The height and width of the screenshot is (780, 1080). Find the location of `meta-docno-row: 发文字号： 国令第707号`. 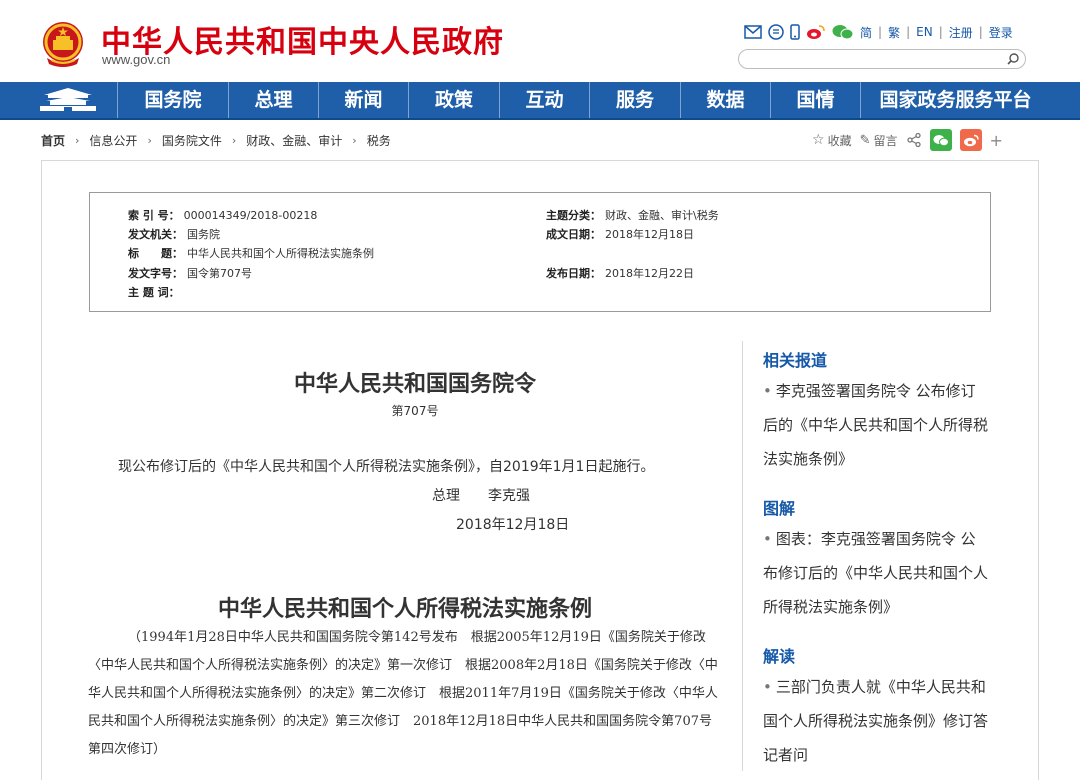

meta-docno-row: 发文字号： 国令第707号 is located at coordinates (190, 273).